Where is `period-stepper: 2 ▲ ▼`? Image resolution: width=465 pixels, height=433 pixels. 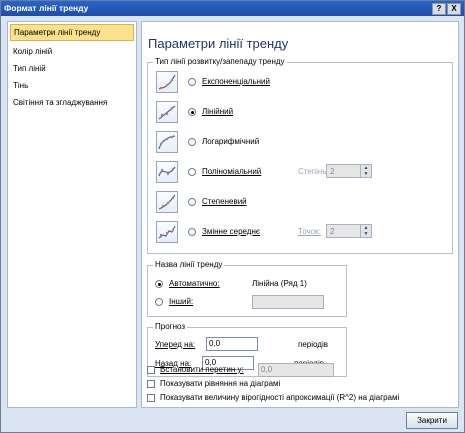
period-stepper: 2 ▲ ▼ is located at coordinates (349, 231).